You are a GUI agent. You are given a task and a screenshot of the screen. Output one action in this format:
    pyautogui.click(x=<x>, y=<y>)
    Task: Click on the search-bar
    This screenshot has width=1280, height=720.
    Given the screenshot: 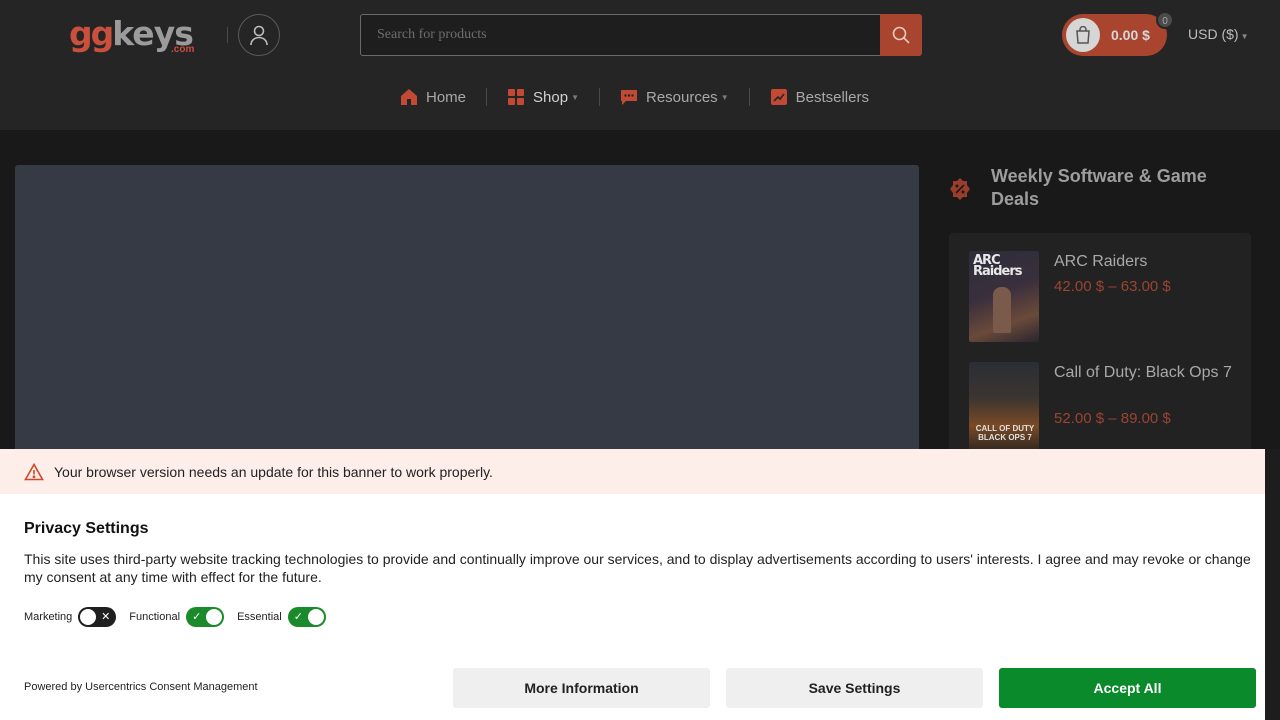 What is the action you would take?
    pyautogui.click(x=621, y=35)
    